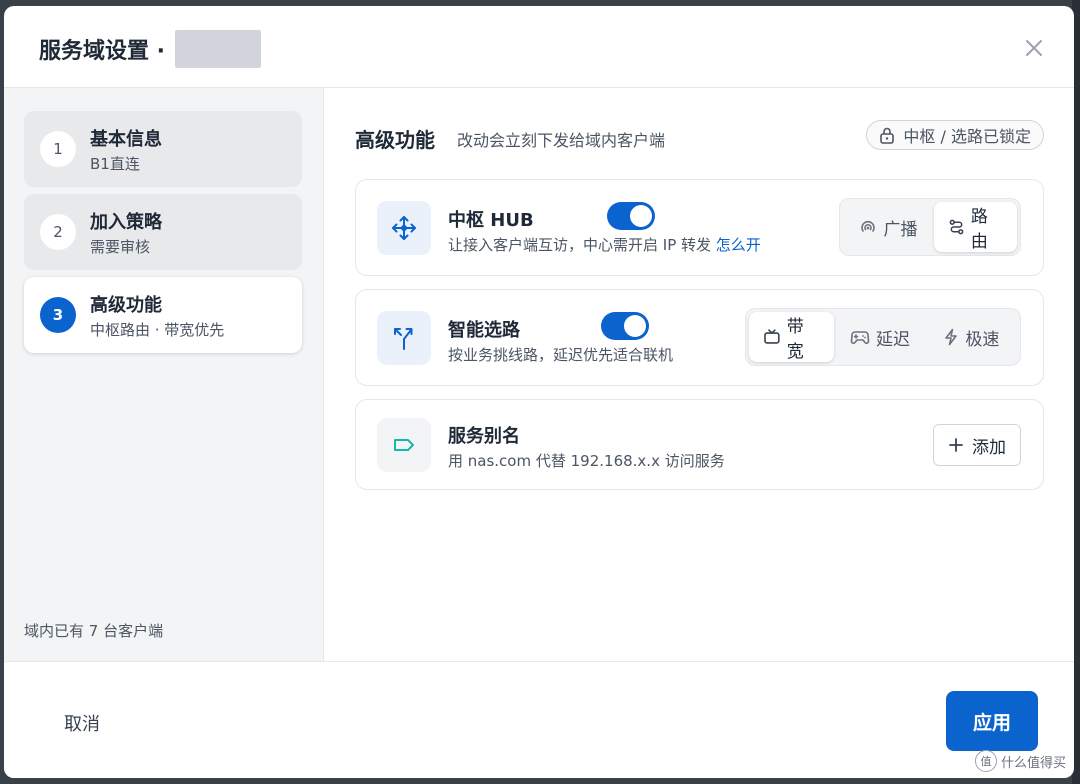  I want to click on lock-badge: 中枢 / 选路已锁定, so click(955, 135).